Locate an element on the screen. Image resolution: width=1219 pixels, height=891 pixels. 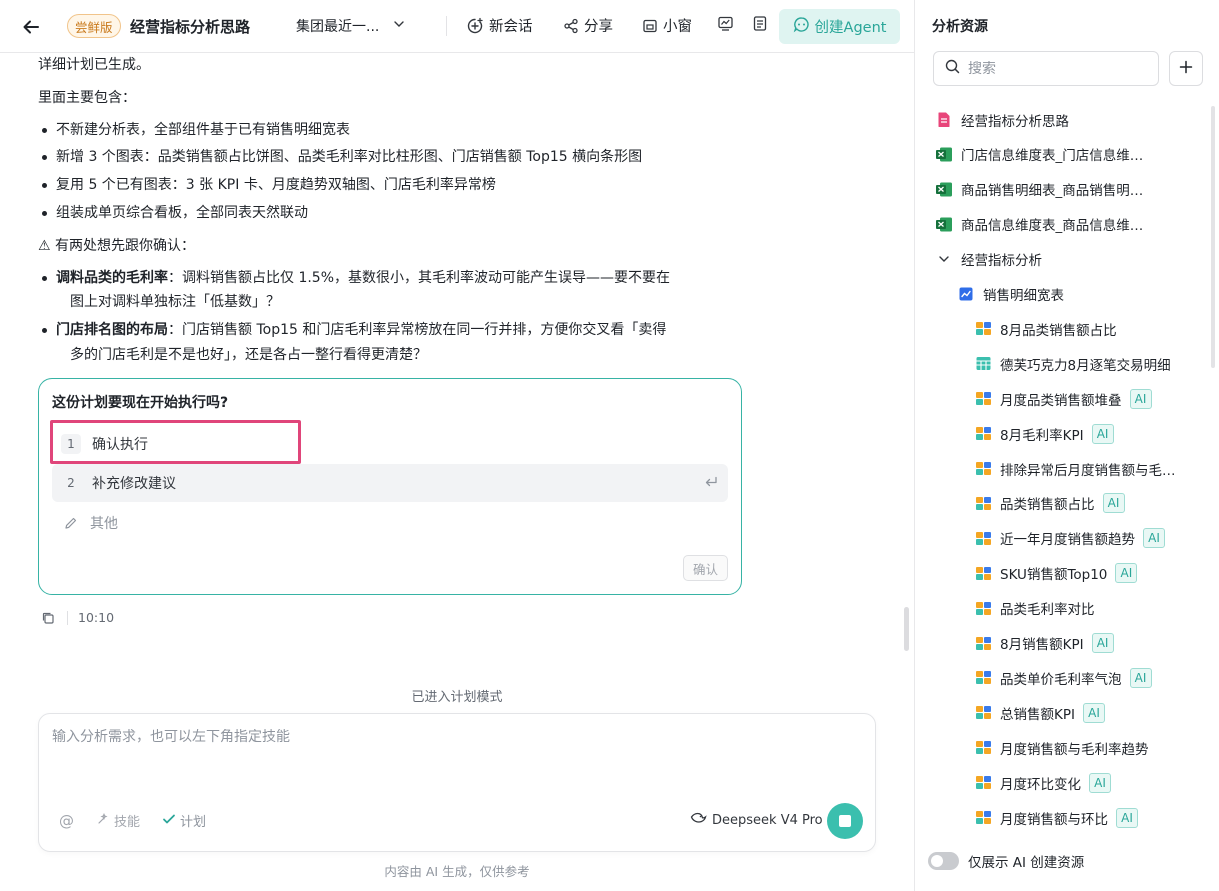
question-text: ：调料销售额占比仅 1.5%，基数很小，其毛利率波动可能产生误导——要不要在 is located at coordinates (419, 278).